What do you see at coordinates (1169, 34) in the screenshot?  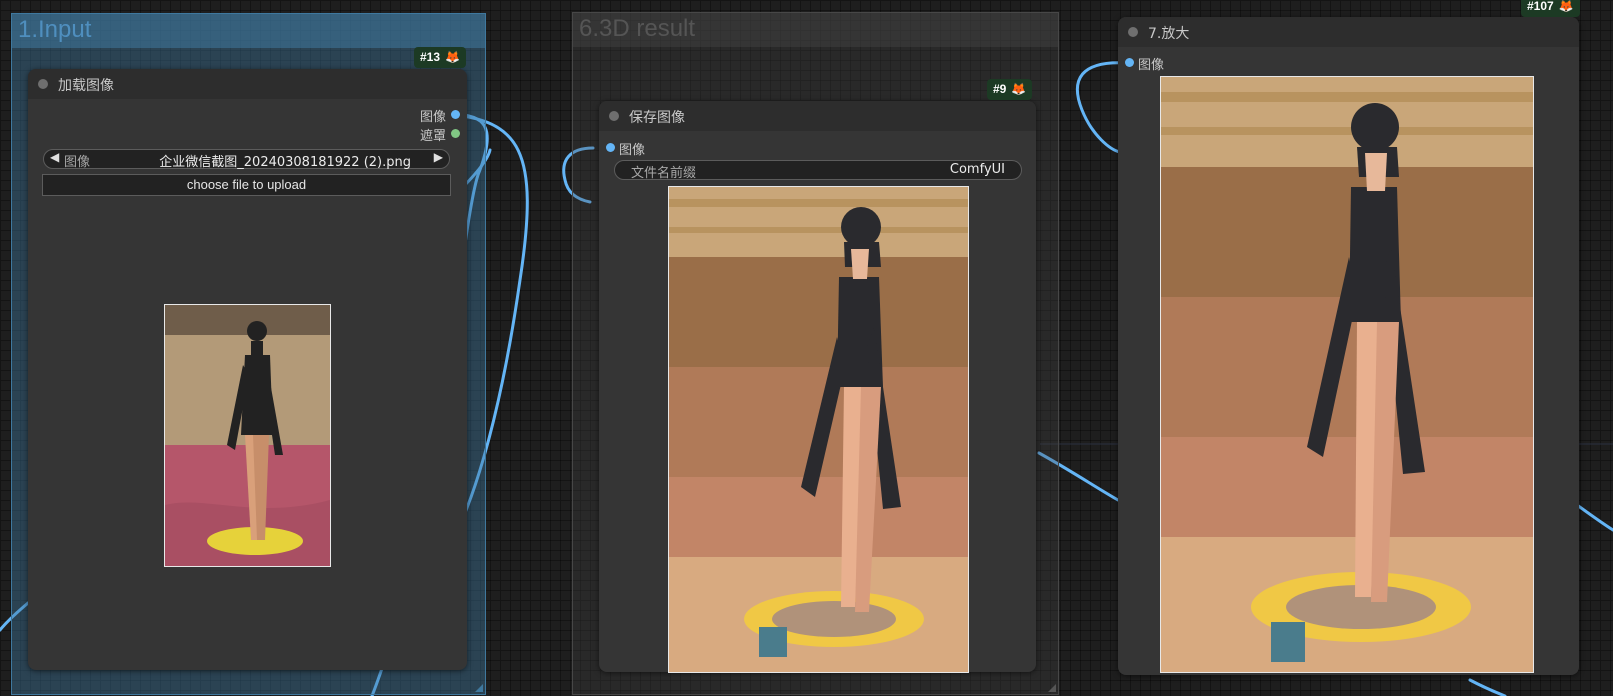 I see `node-title: 7.放大` at bounding box center [1169, 34].